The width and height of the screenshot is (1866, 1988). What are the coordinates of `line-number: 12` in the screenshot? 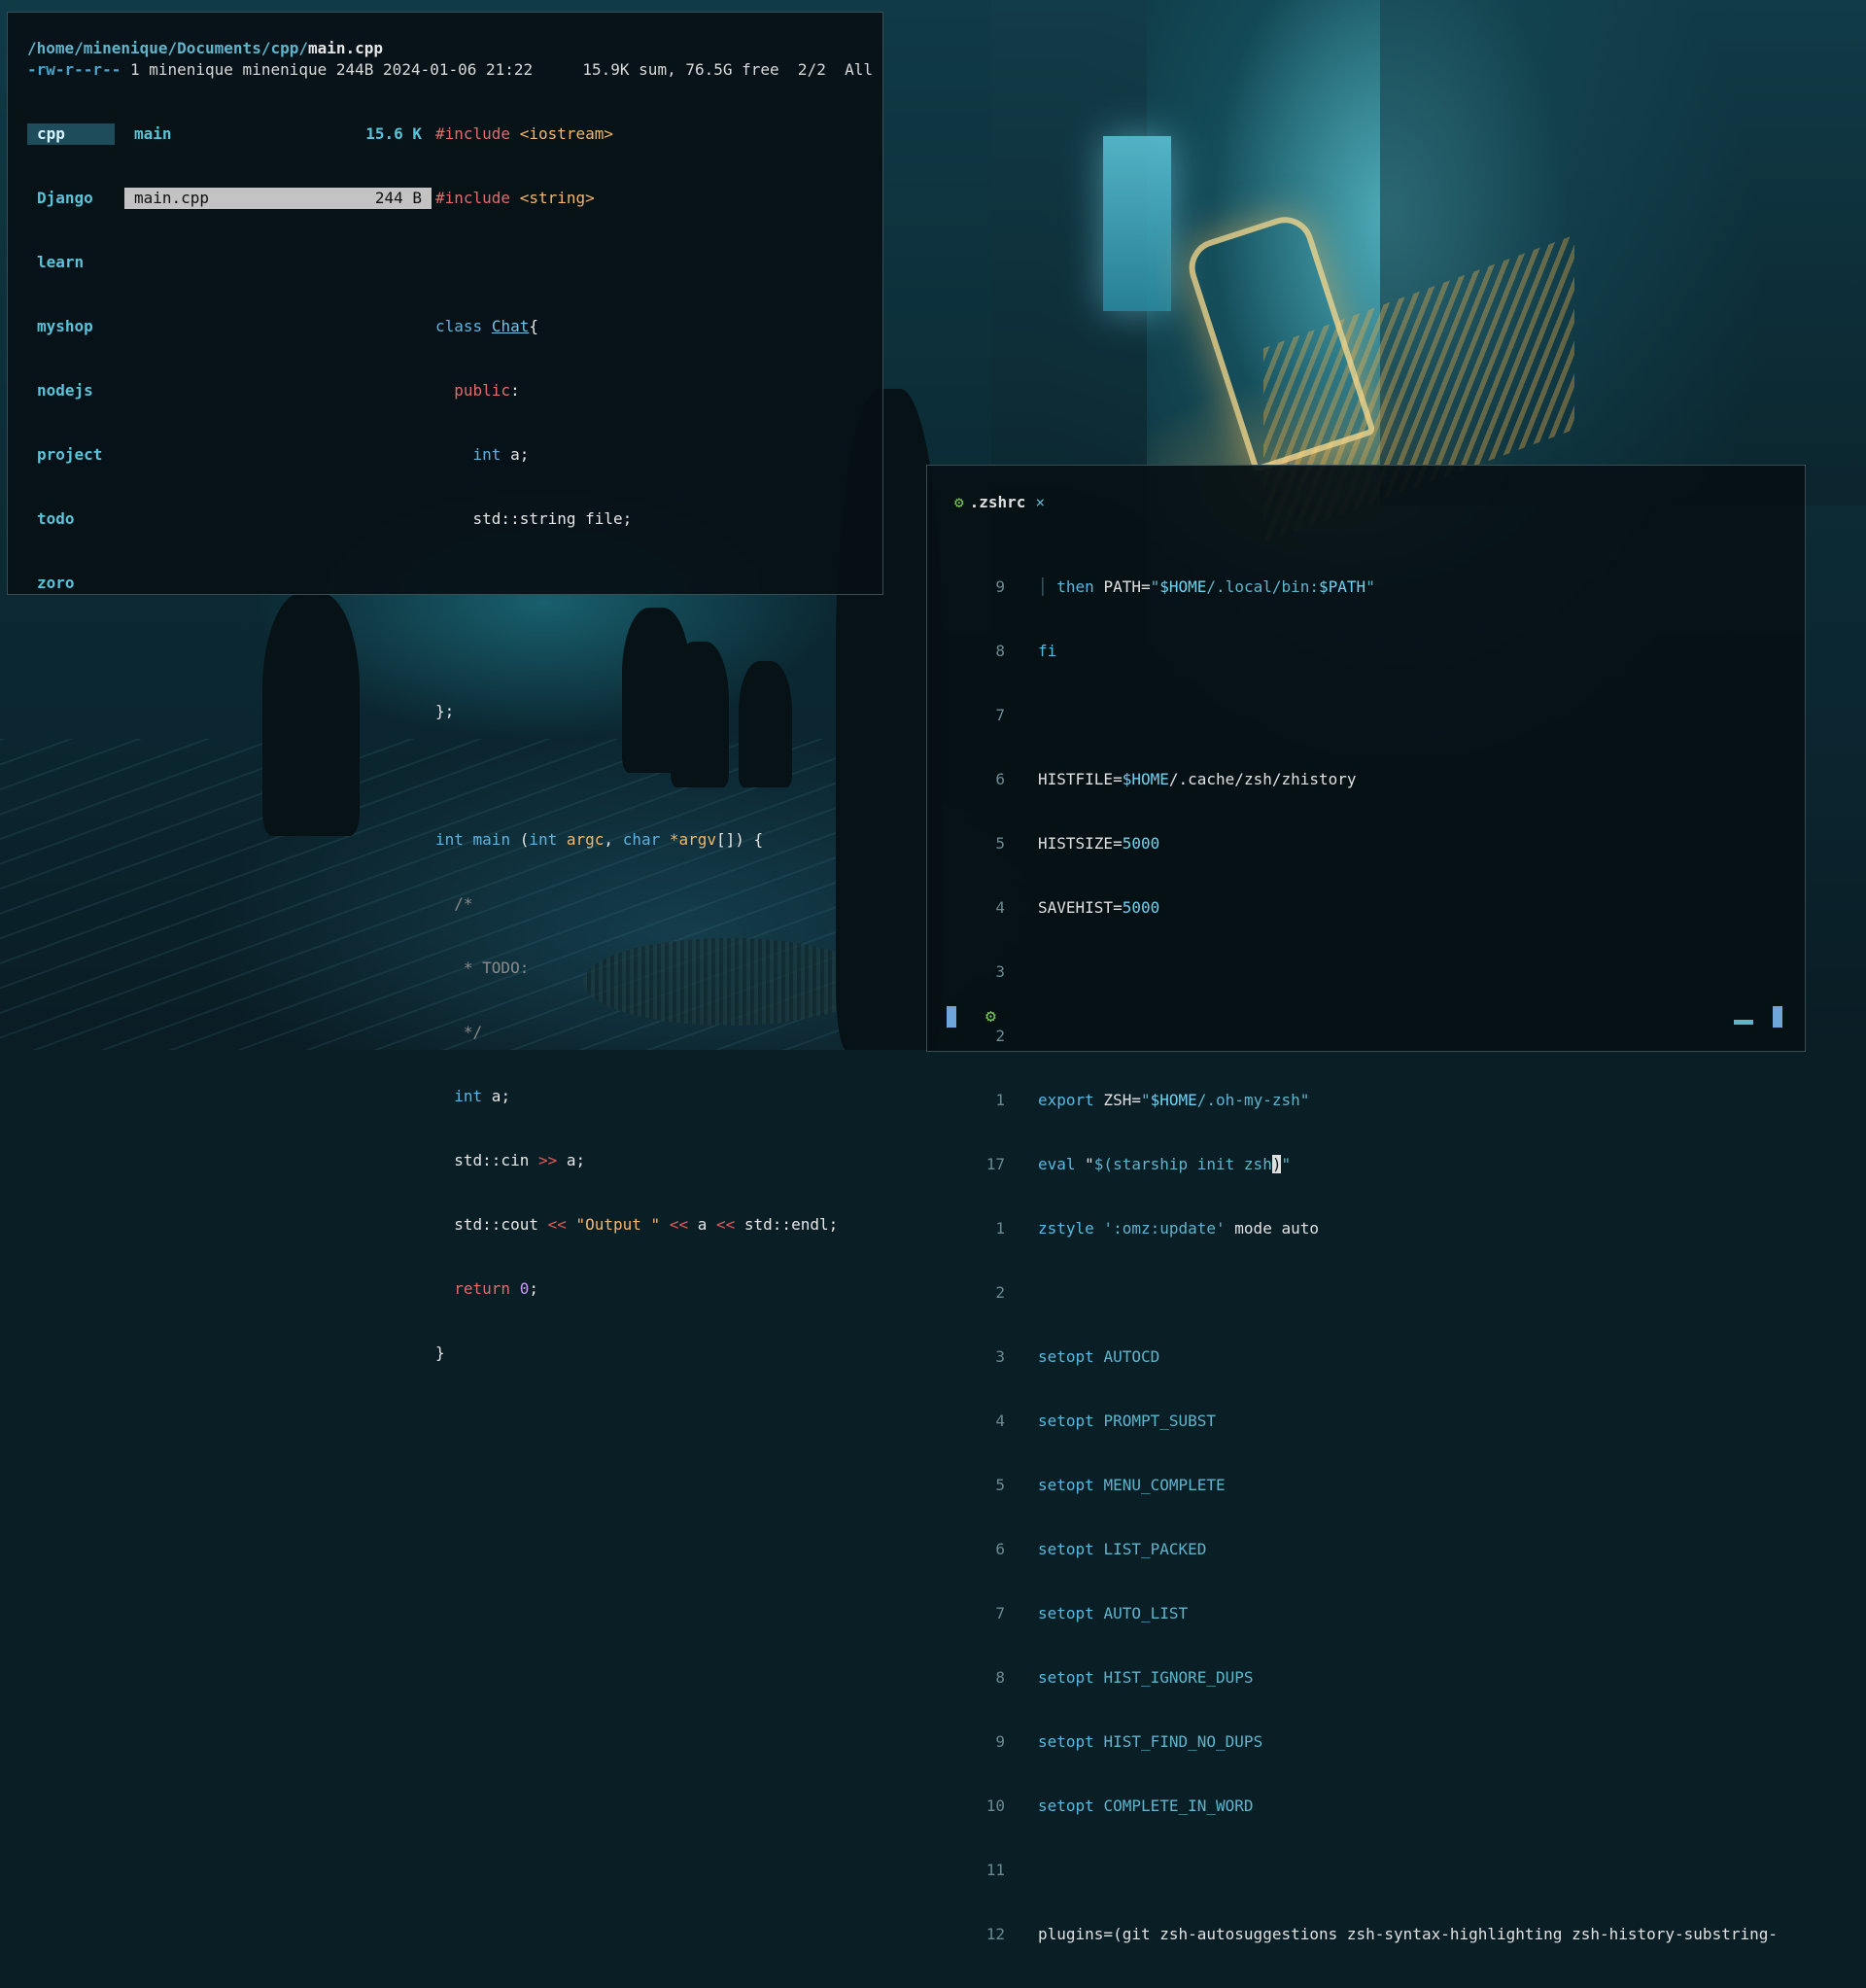 It's located at (995, 1934).